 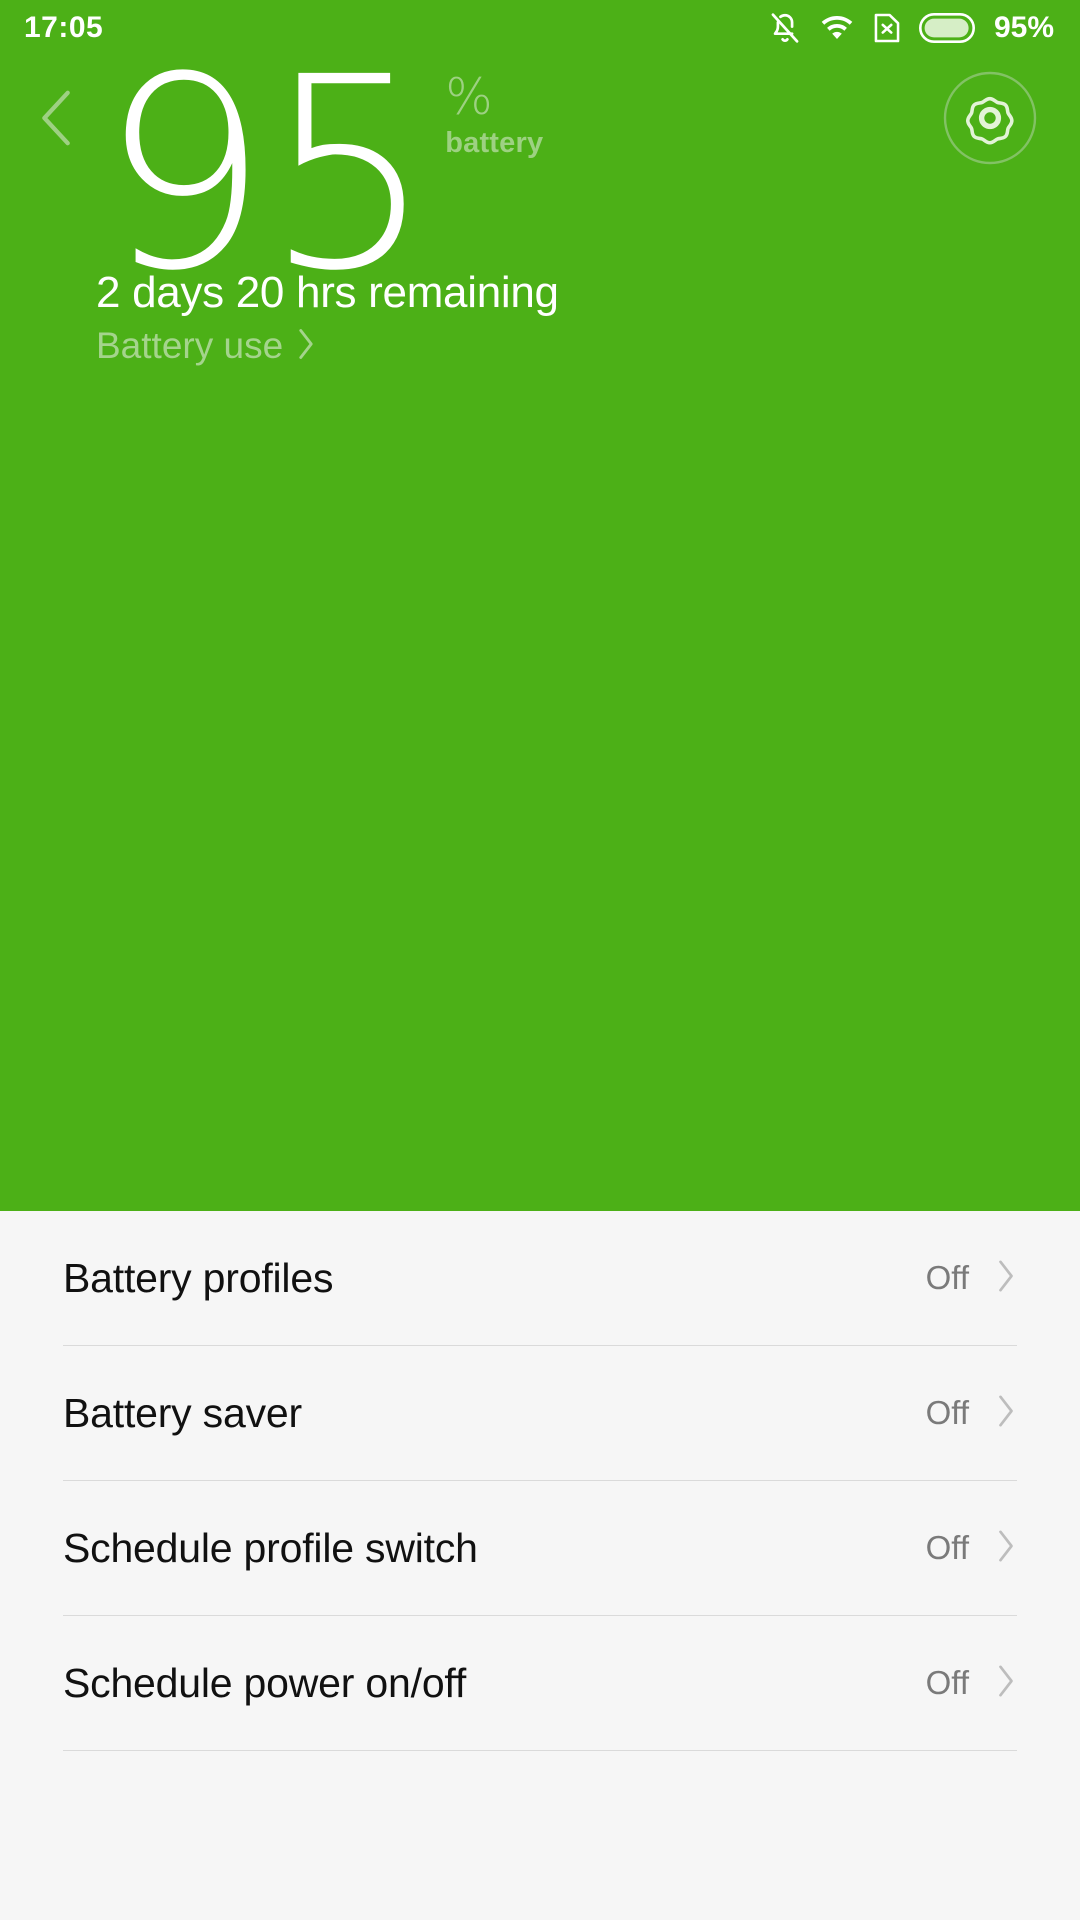 What do you see at coordinates (266, 175) in the screenshot?
I see `battery-level-value: 95` at bounding box center [266, 175].